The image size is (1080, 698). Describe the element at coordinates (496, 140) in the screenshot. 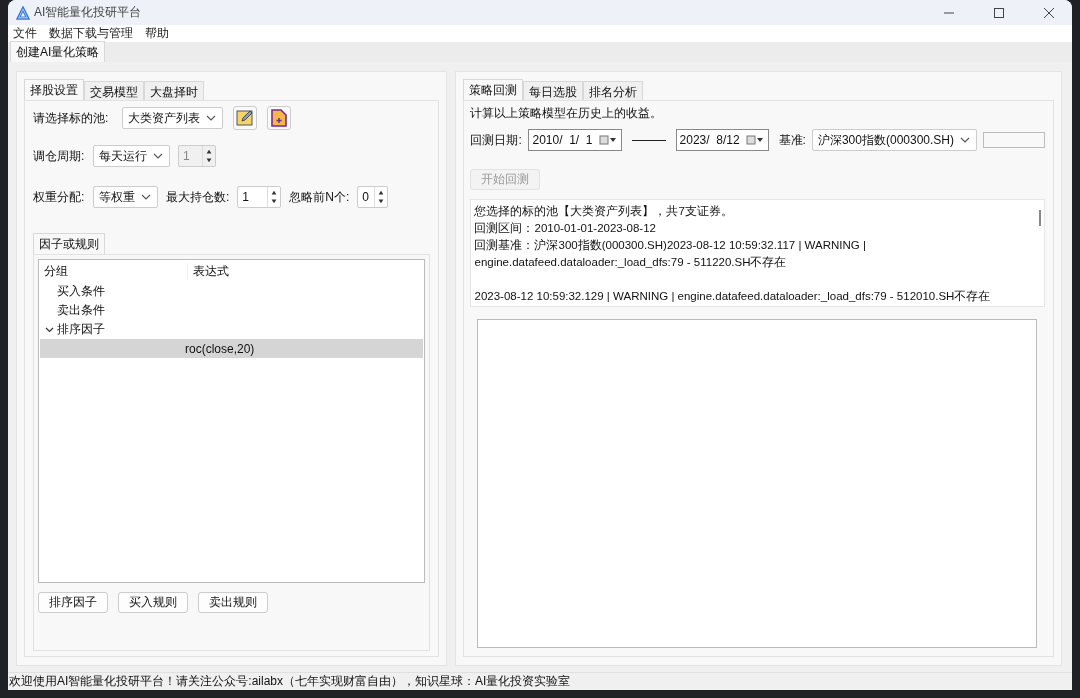

I see `field-label: 回测日期:` at that location.